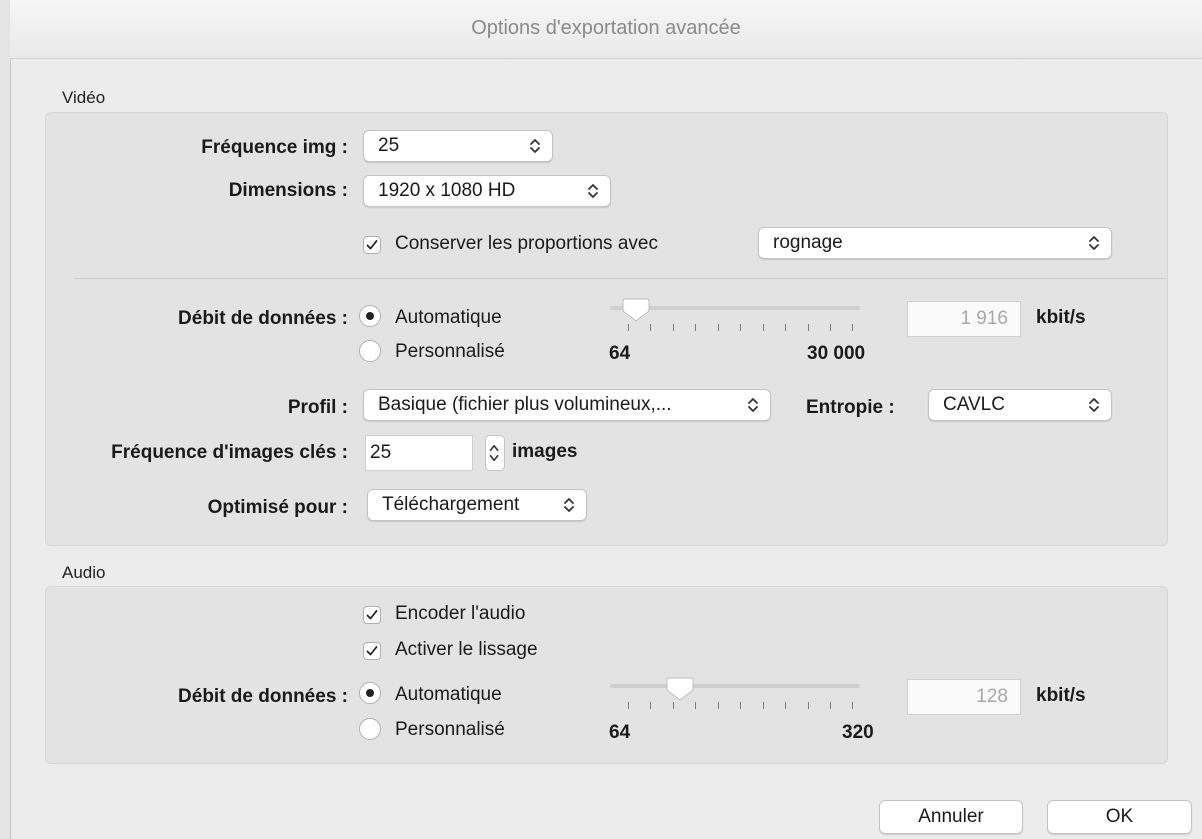  Describe the element at coordinates (370, 693) in the screenshot. I see `audio-bitrate-auto-radio` at that location.